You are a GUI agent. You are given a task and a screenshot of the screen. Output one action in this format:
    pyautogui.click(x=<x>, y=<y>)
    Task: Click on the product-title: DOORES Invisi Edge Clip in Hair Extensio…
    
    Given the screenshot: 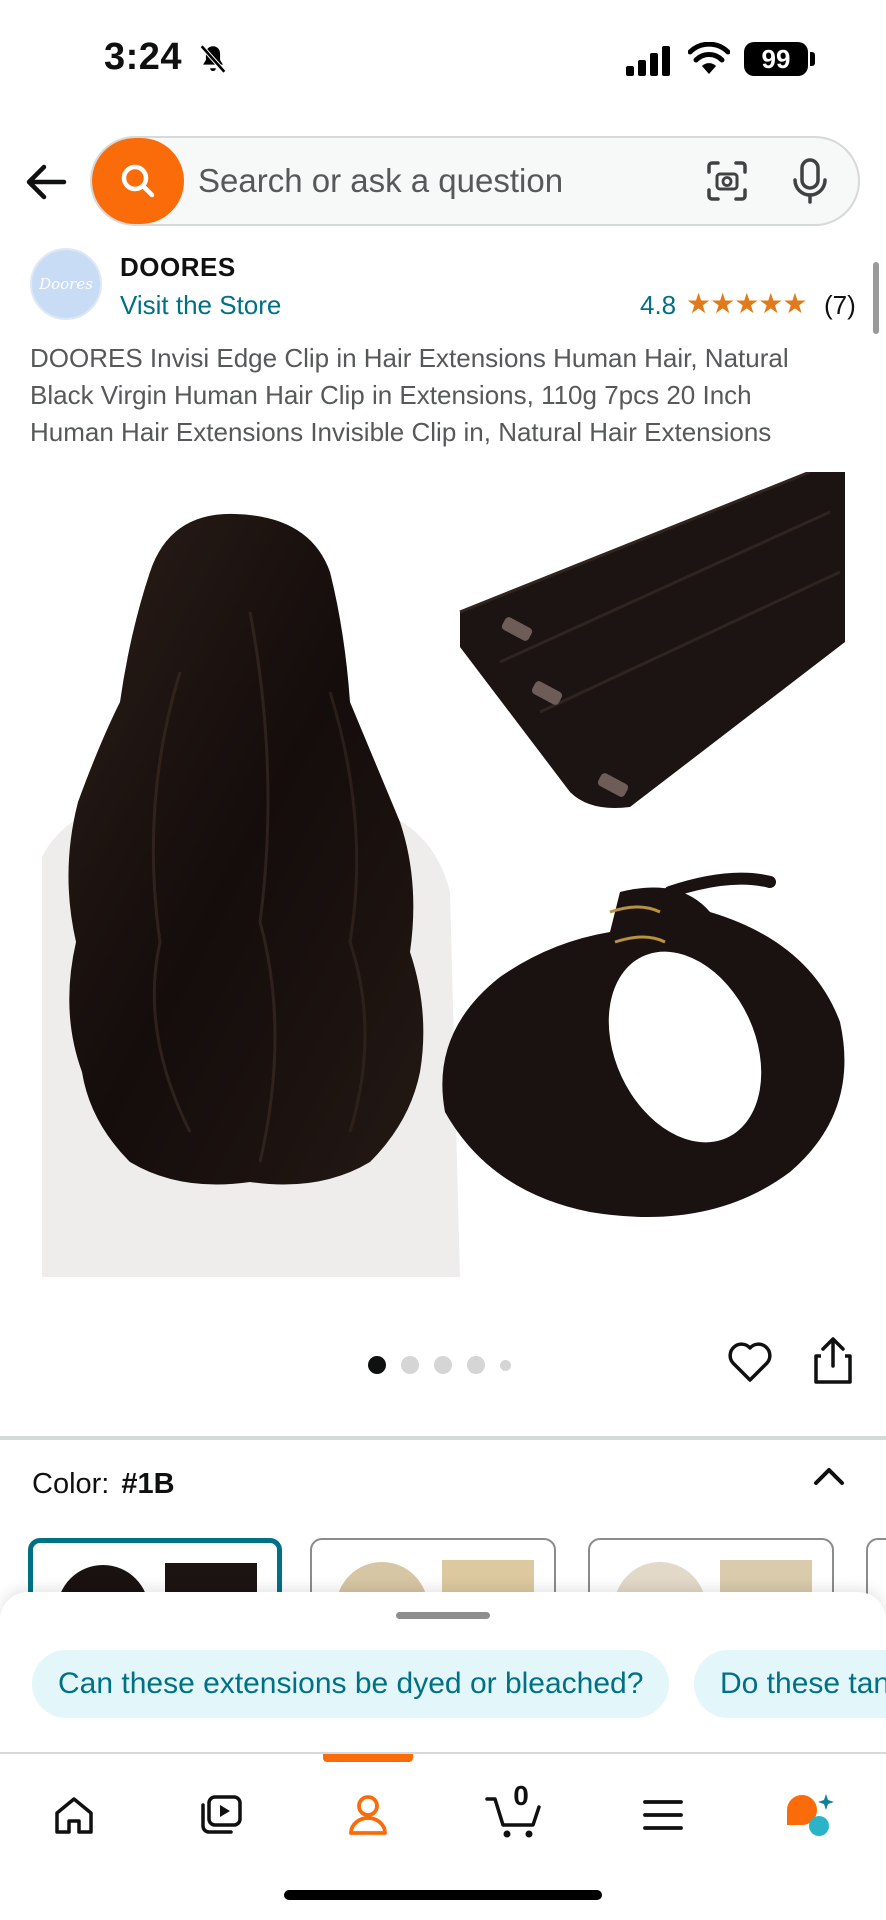 What is the action you would take?
    pyautogui.click(x=409, y=395)
    